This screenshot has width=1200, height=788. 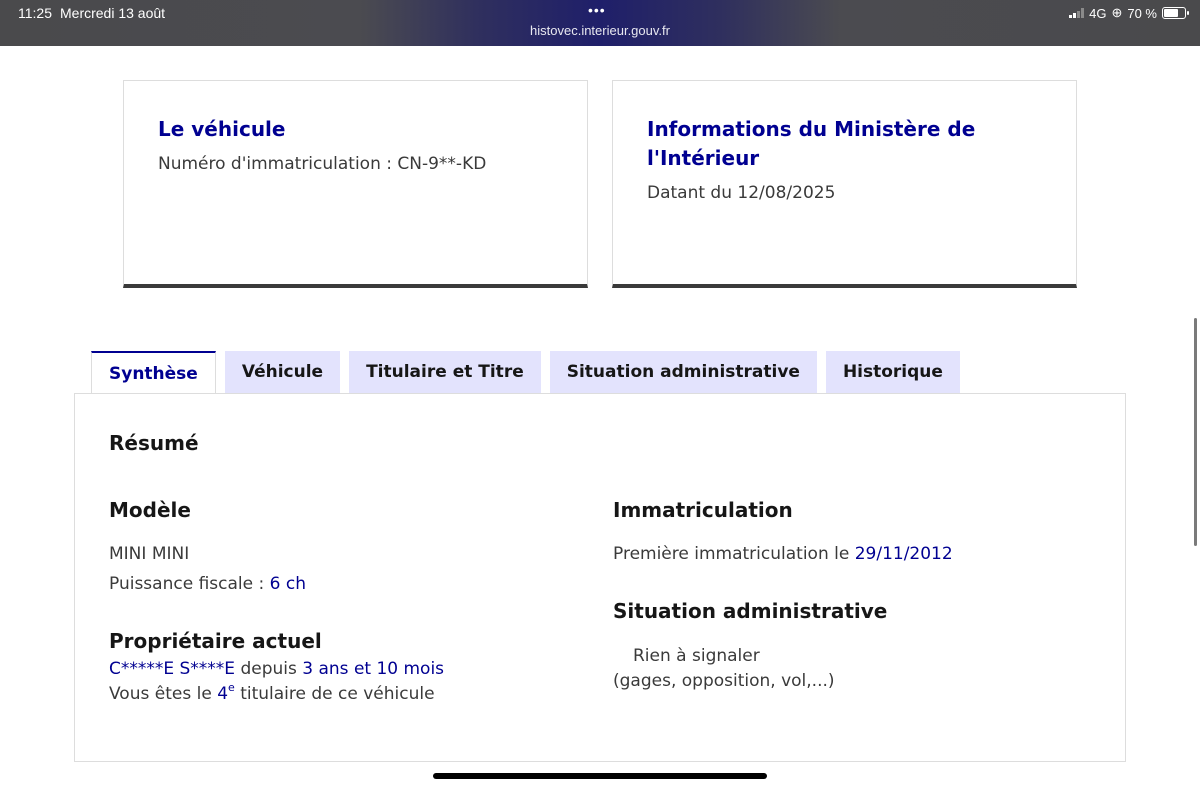 What do you see at coordinates (683, 372) in the screenshot?
I see `tab-situation-administrative: Situation administrative` at bounding box center [683, 372].